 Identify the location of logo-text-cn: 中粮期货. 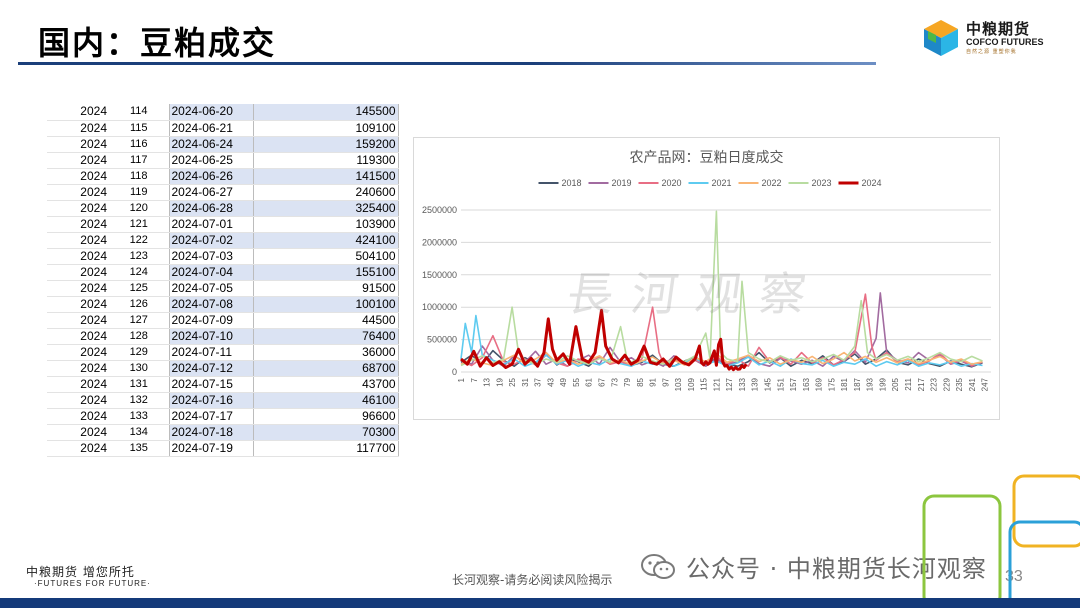
(998, 29).